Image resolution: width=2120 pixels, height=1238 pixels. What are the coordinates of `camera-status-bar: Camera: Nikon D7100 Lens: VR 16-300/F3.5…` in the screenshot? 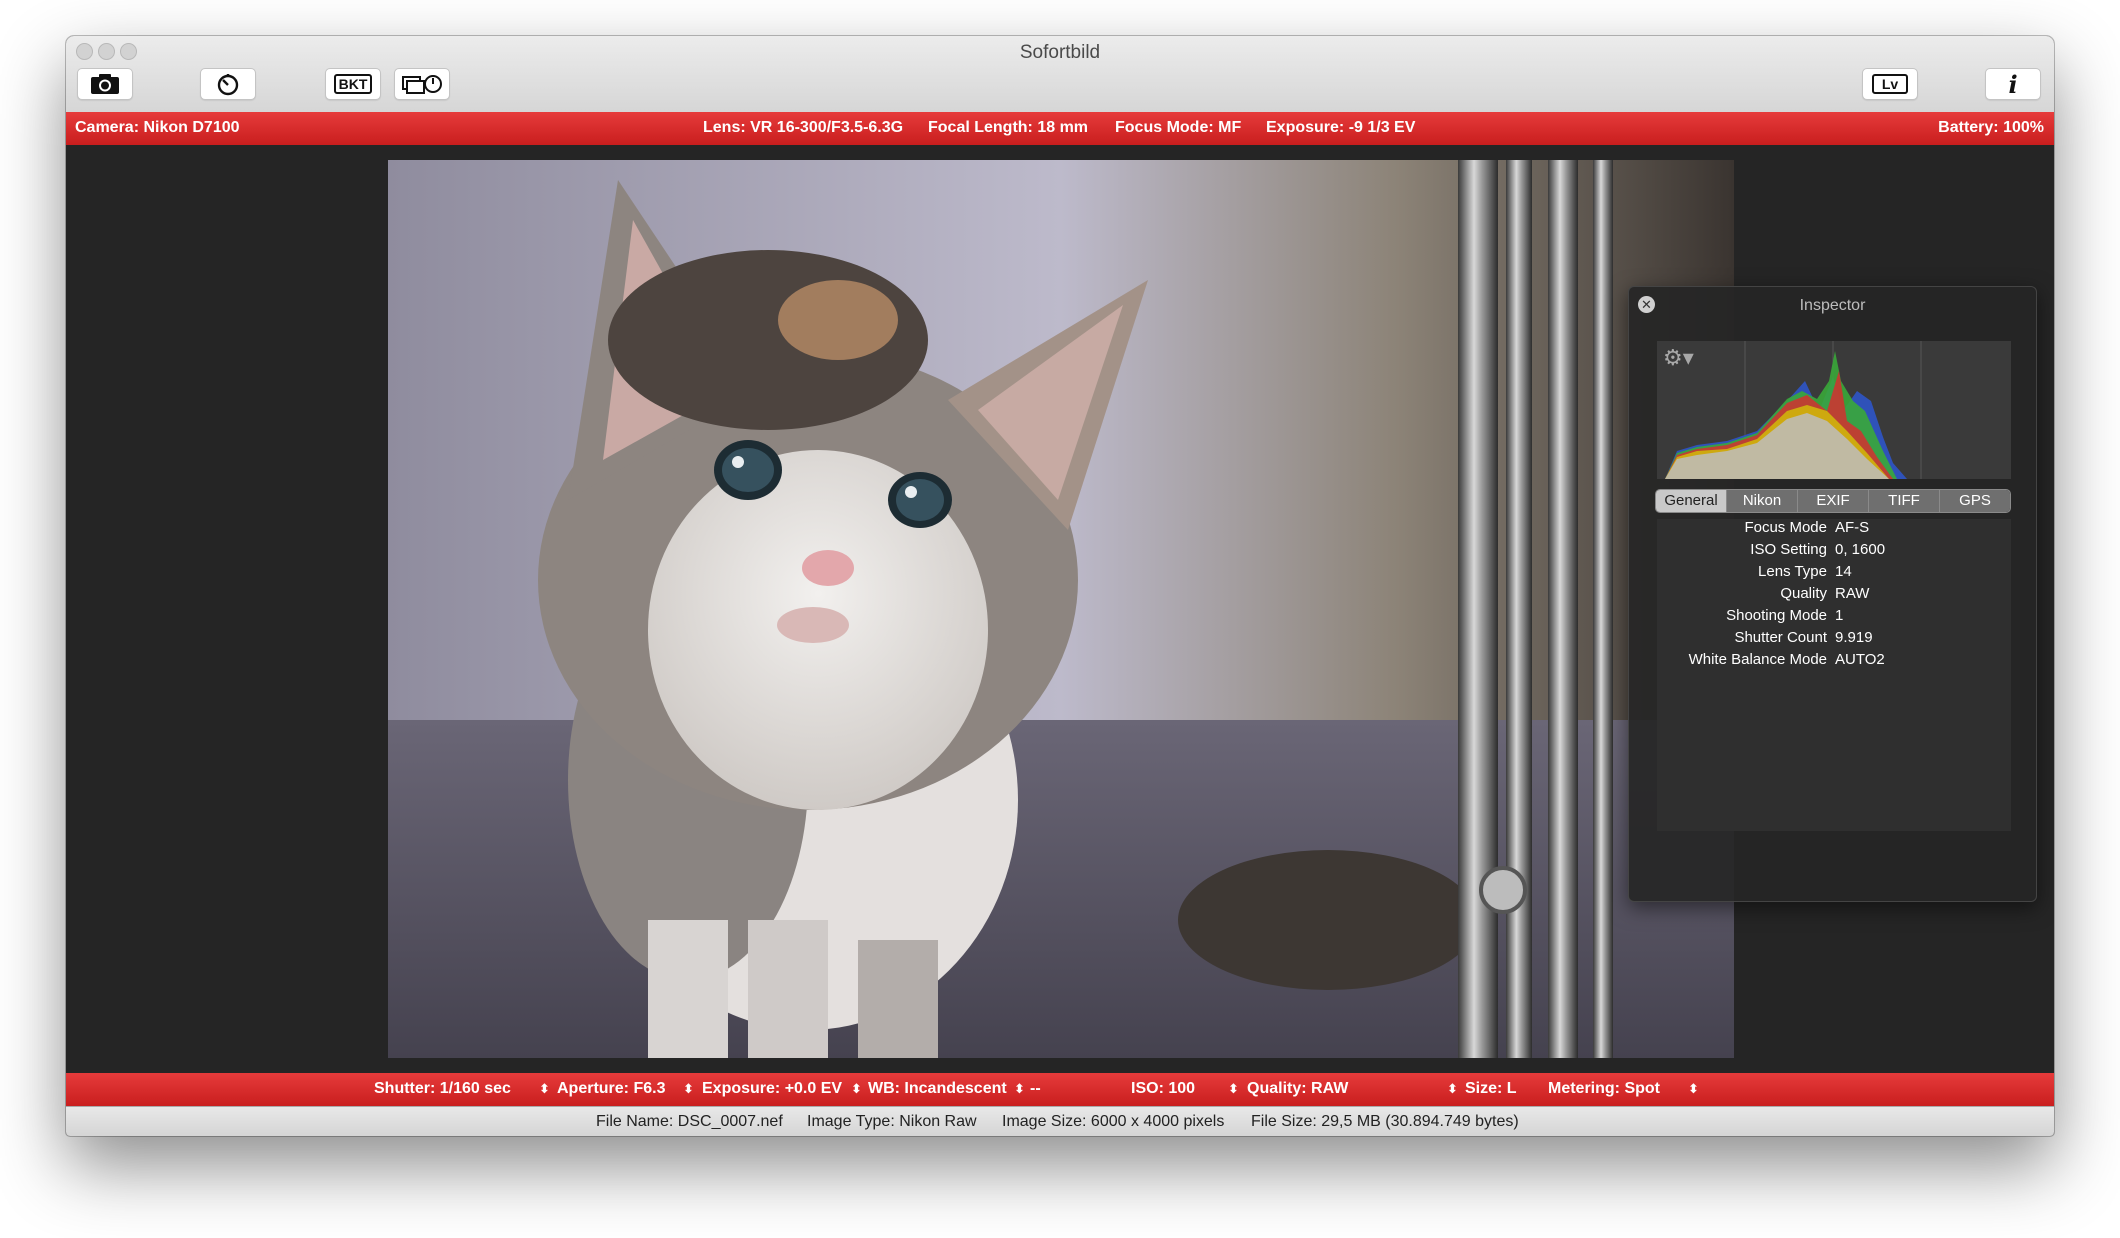 It's located at (1060, 128).